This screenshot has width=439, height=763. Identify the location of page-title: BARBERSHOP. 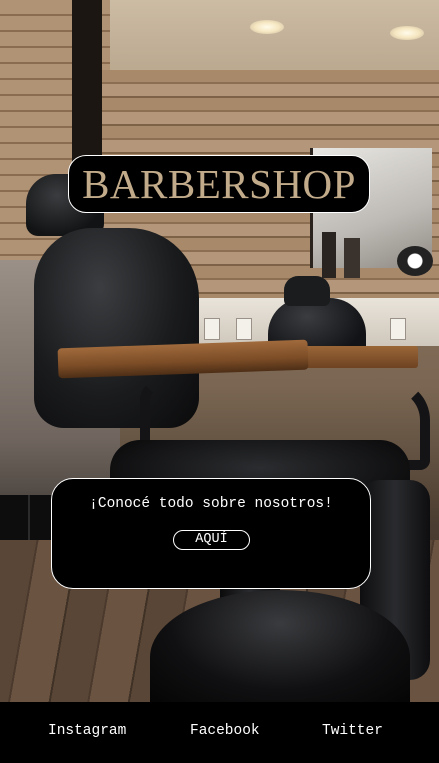
(219, 183).